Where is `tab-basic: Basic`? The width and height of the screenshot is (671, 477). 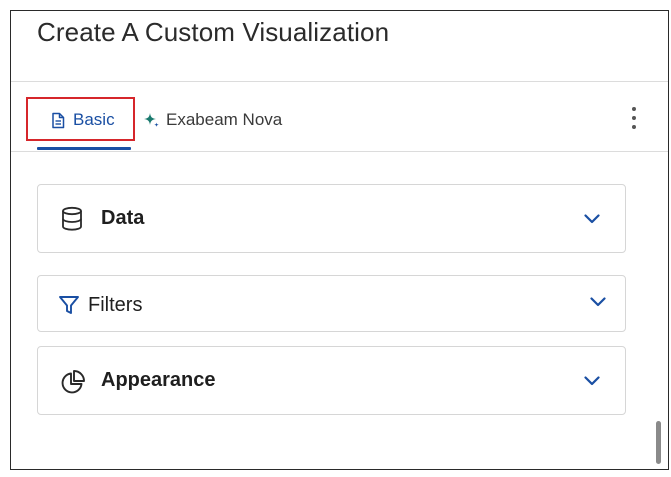
tab-basic: Basic is located at coordinates (82, 120).